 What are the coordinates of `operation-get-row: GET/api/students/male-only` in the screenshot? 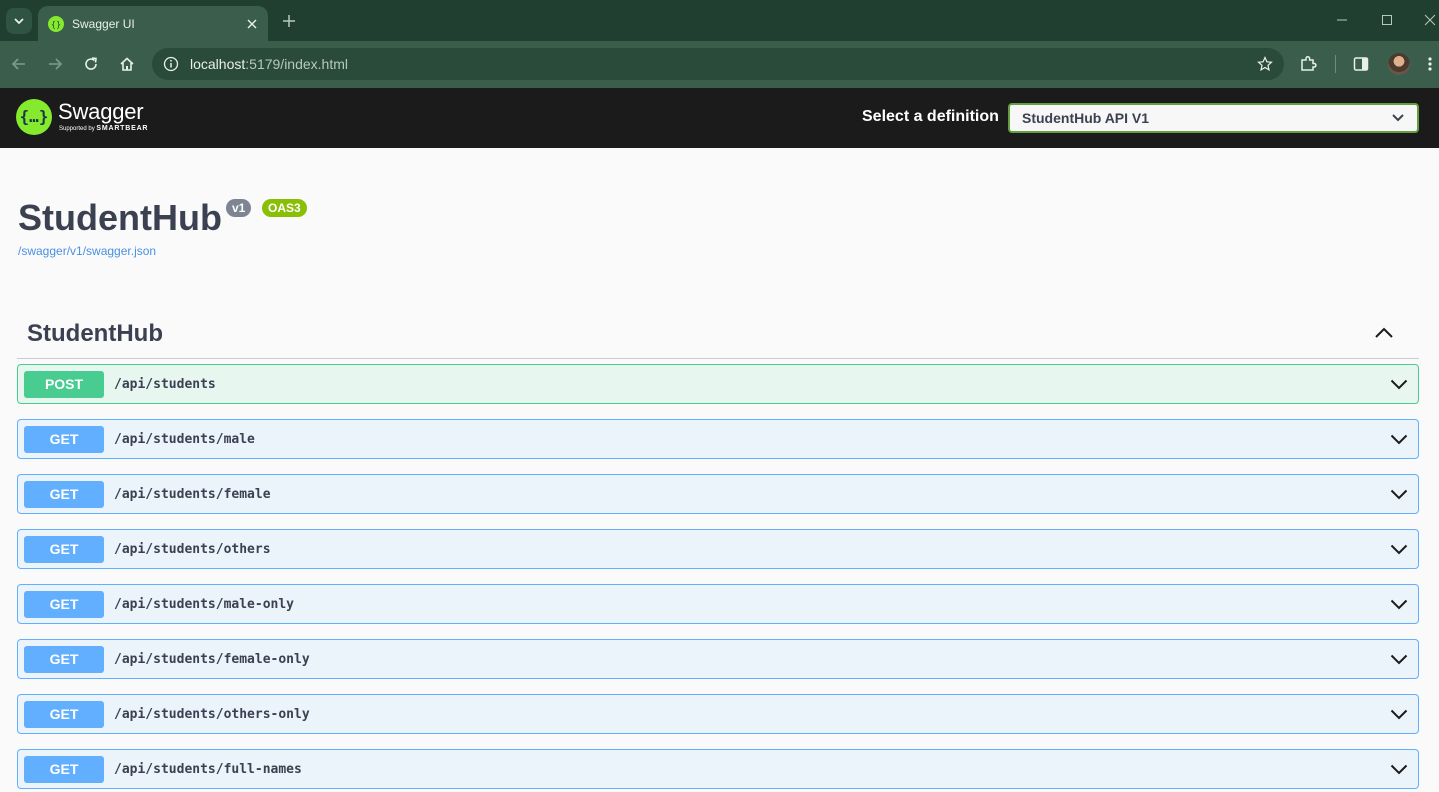 It's located at (718, 604).